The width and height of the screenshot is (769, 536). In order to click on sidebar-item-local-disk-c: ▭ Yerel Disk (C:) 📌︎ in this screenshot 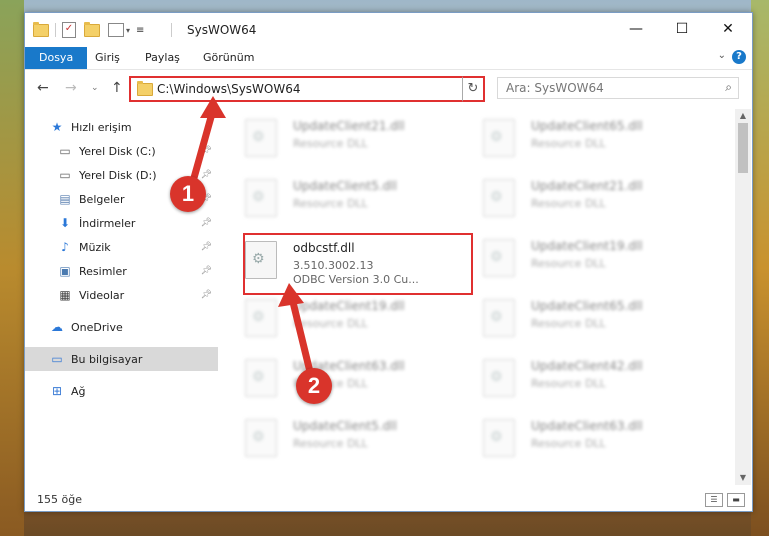, I will do `click(121, 151)`.